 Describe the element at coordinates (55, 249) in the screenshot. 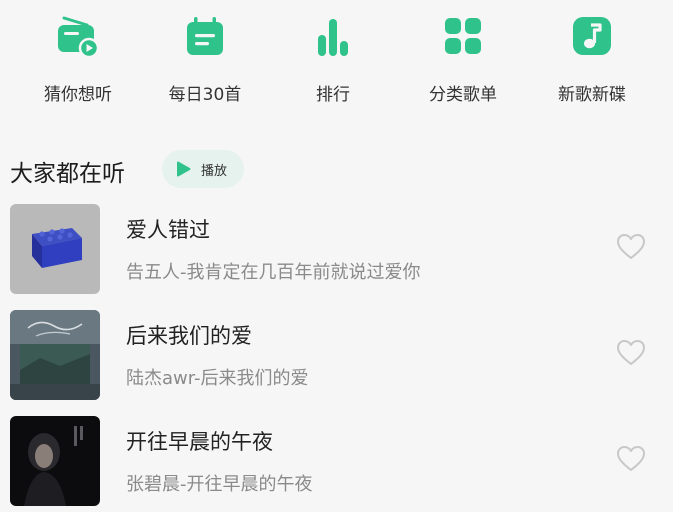

I see `blue-cube-cover` at that location.